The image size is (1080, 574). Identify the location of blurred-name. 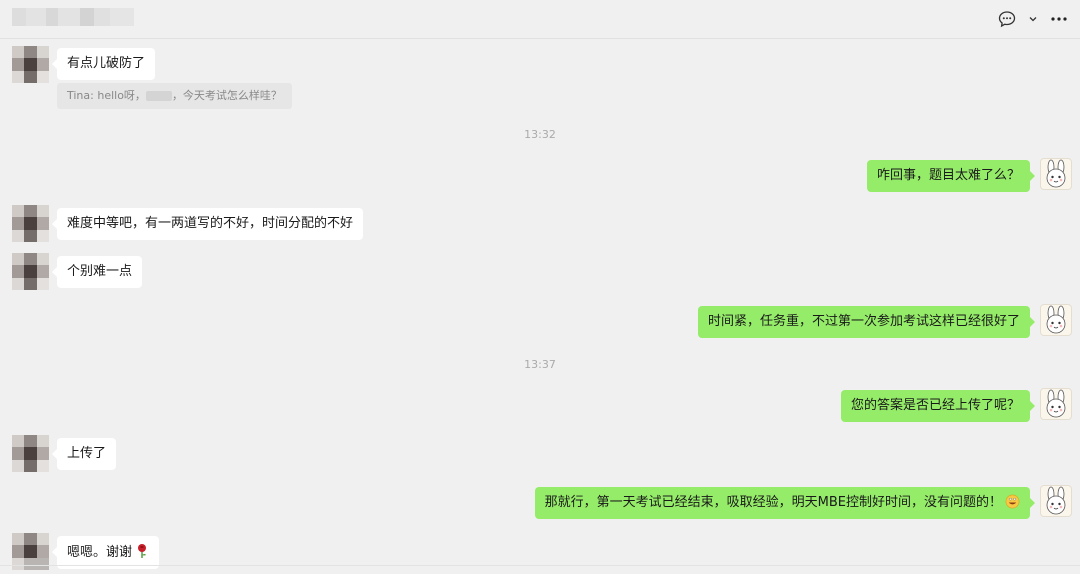
(158, 96).